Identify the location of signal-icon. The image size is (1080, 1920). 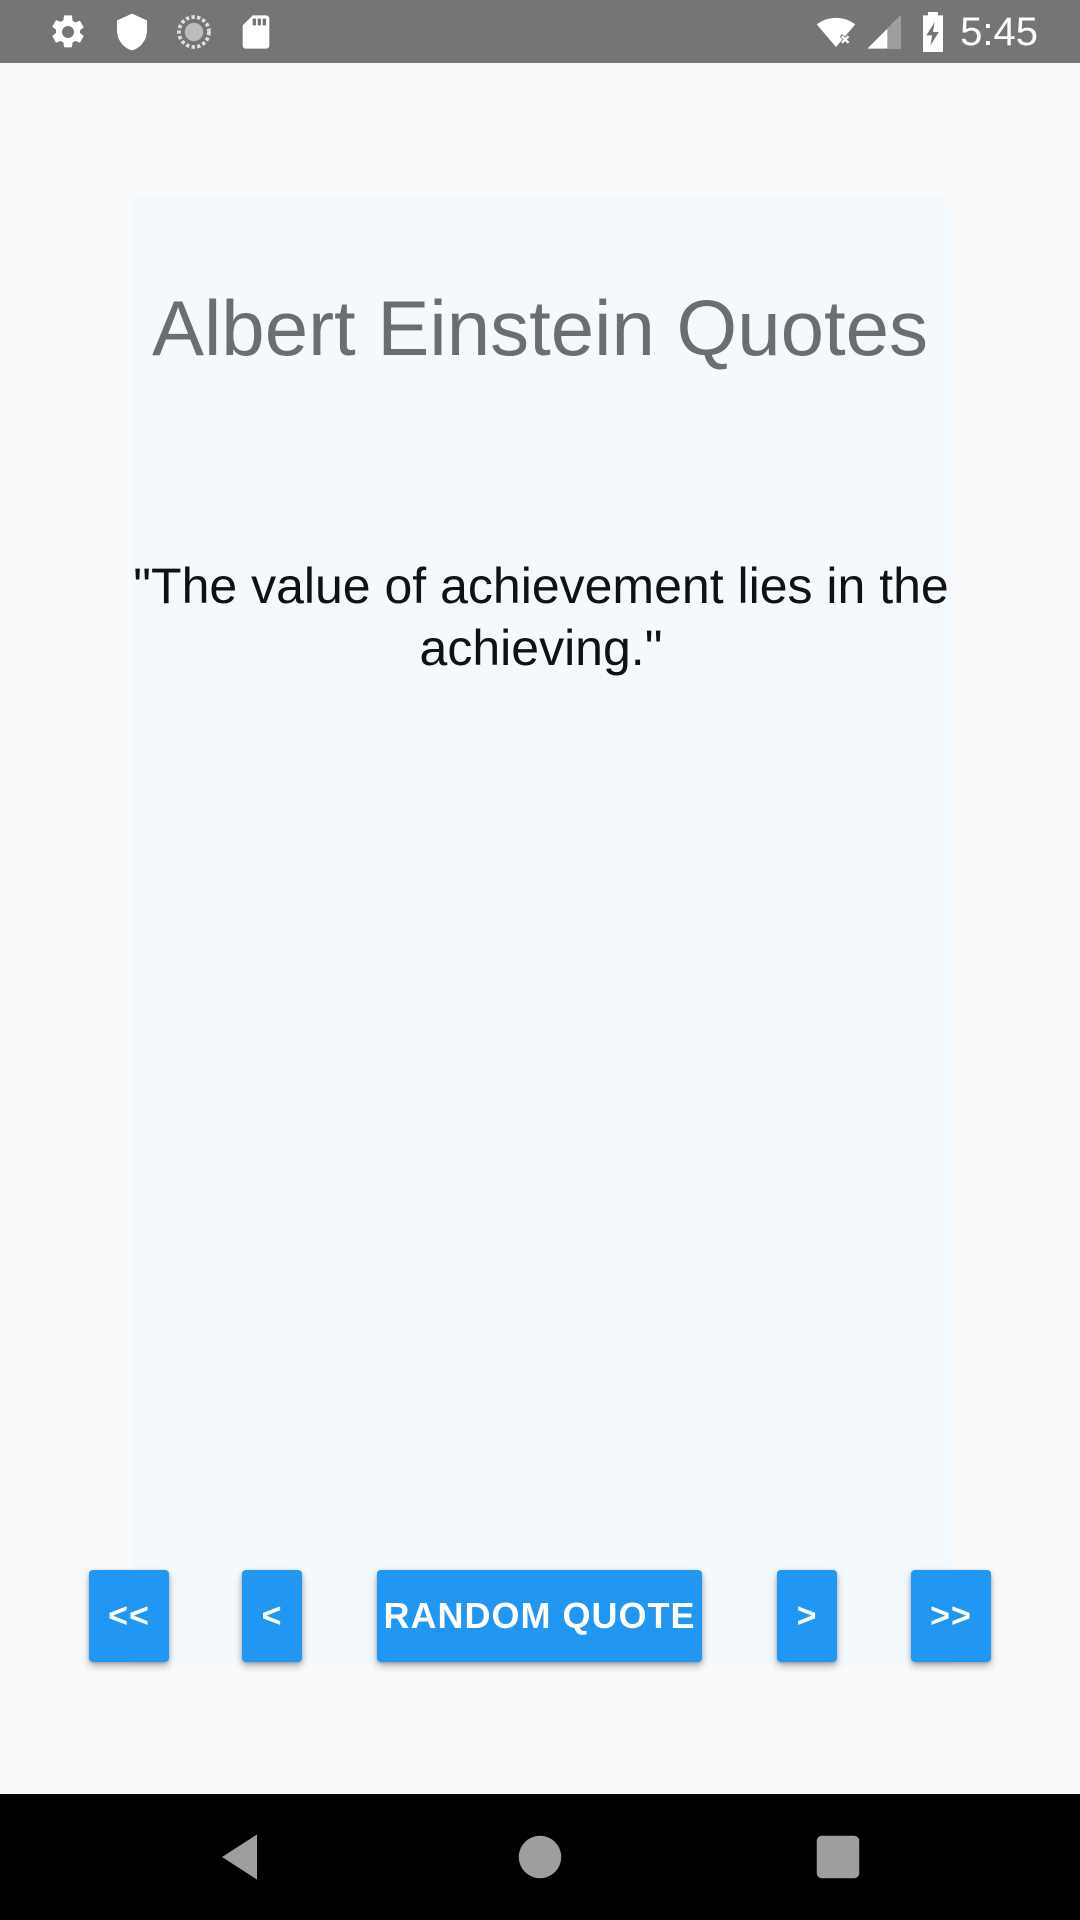
(884, 32).